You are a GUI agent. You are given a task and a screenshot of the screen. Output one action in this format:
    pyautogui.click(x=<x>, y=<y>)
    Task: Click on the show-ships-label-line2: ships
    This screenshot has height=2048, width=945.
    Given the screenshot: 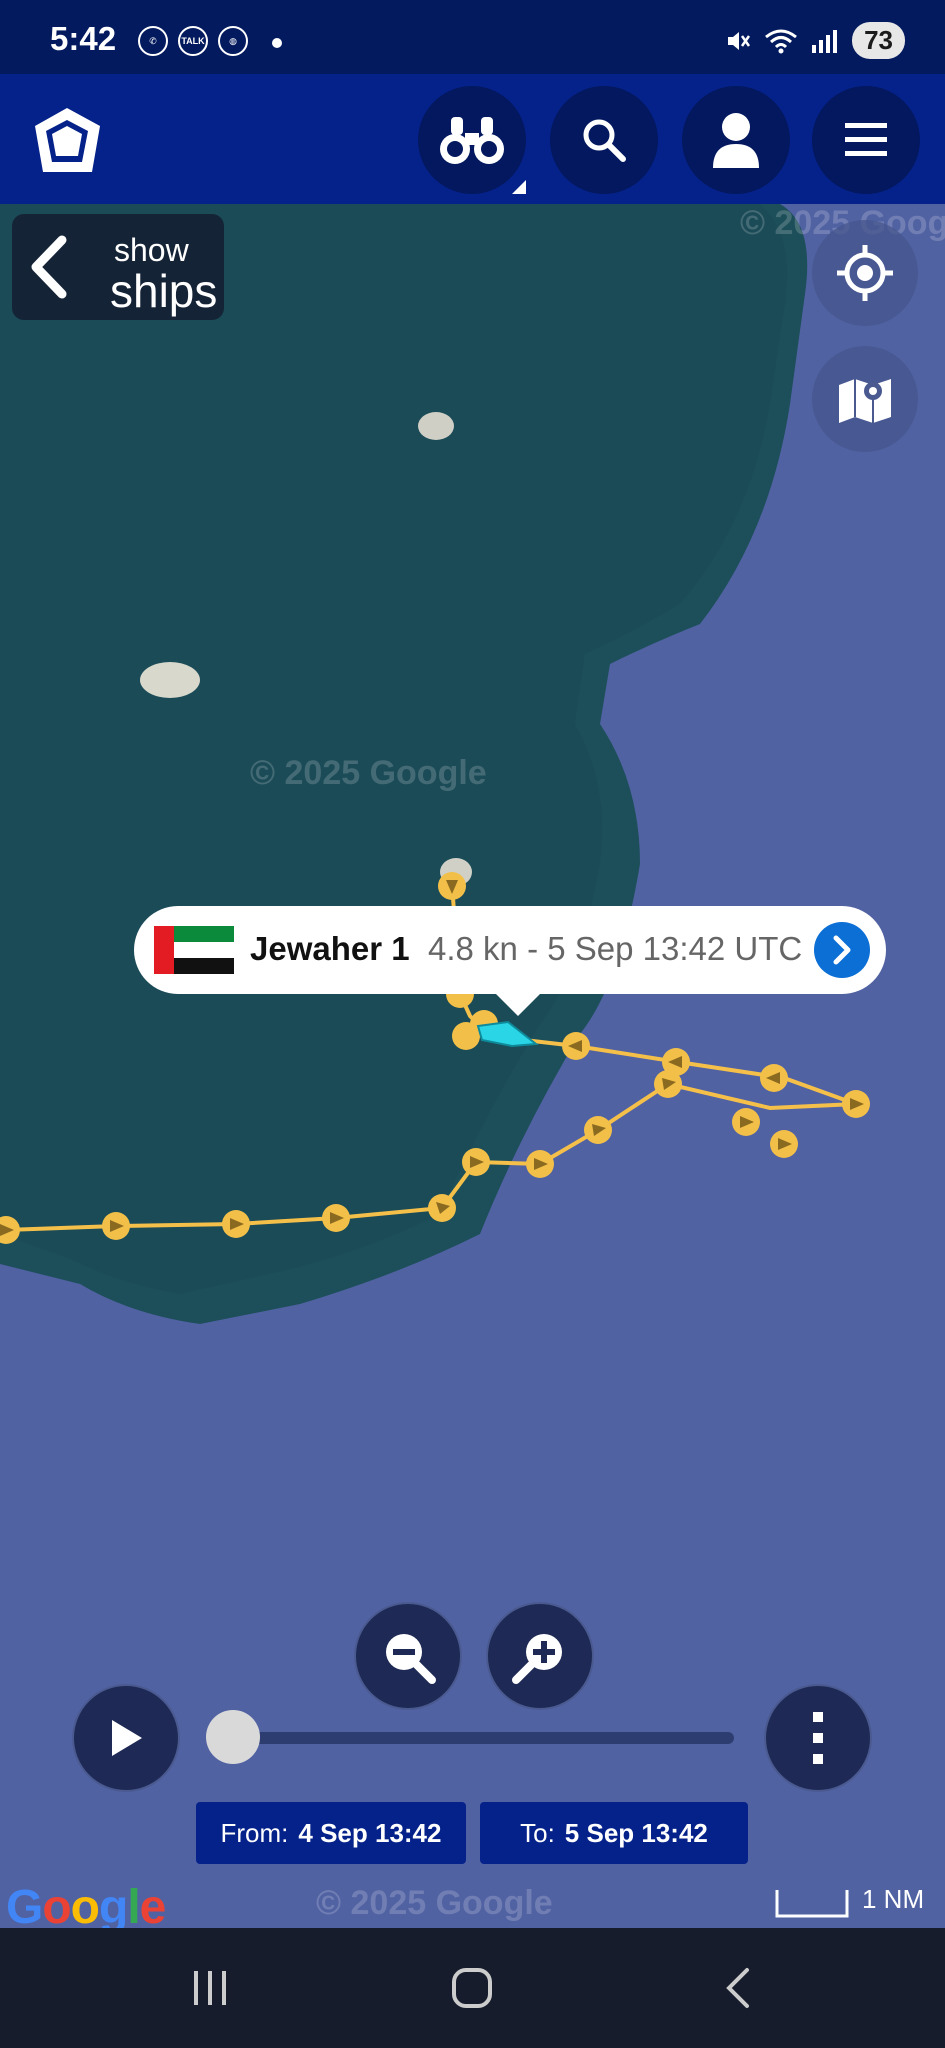 What is the action you would take?
    pyautogui.click(x=164, y=291)
    